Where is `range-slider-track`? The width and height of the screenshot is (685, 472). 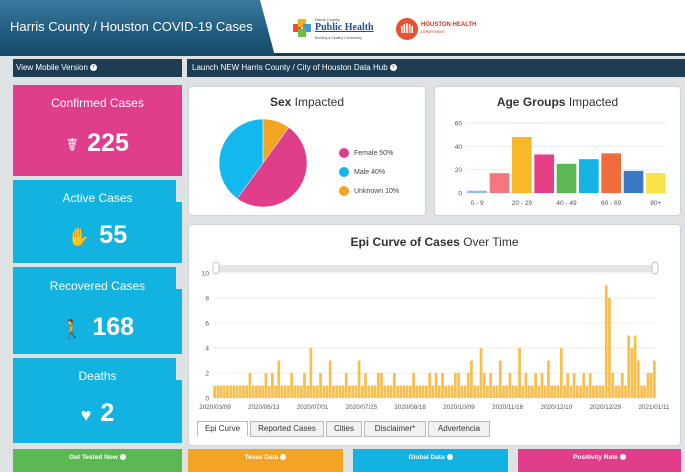 range-slider-track is located at coordinates (436, 268).